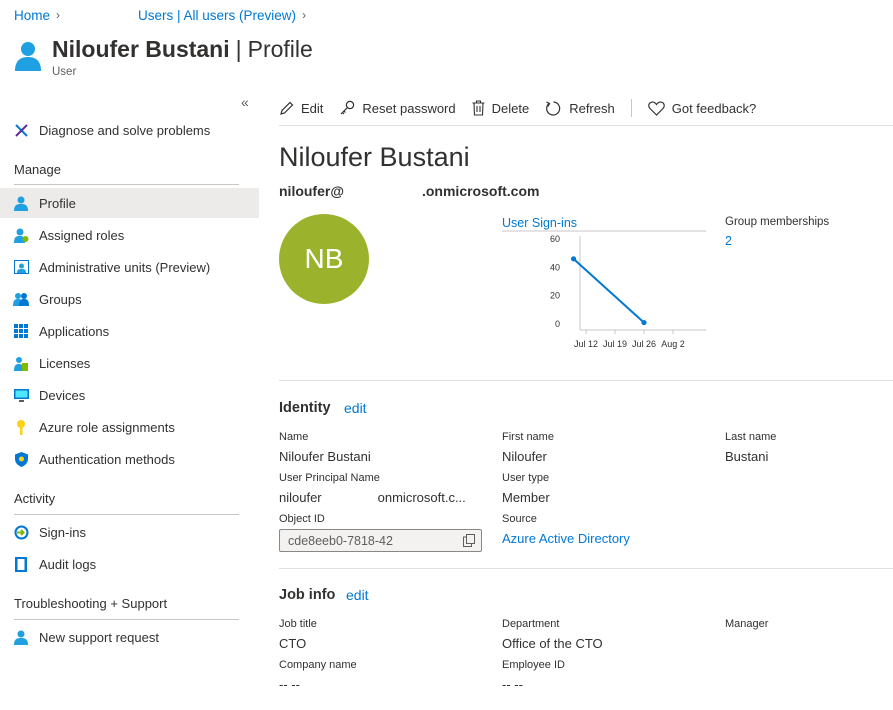 This screenshot has width=893, height=710. What do you see at coordinates (289, 684) in the screenshot?
I see `company-name-value: -- --` at bounding box center [289, 684].